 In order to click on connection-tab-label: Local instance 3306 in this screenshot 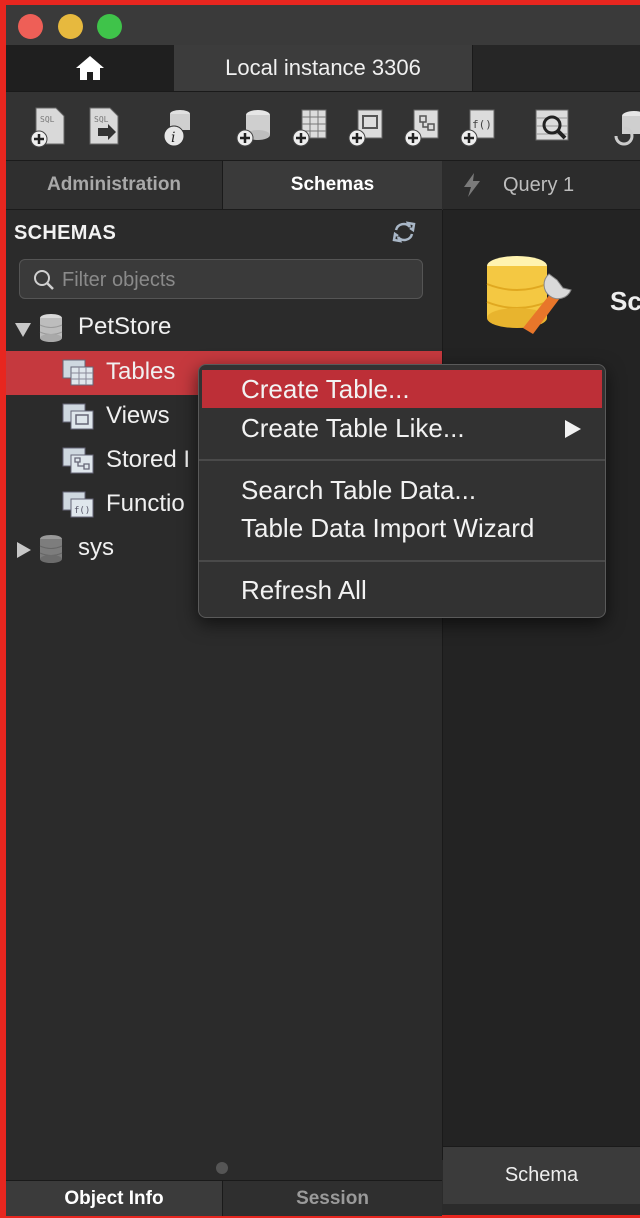, I will do `click(323, 67)`.